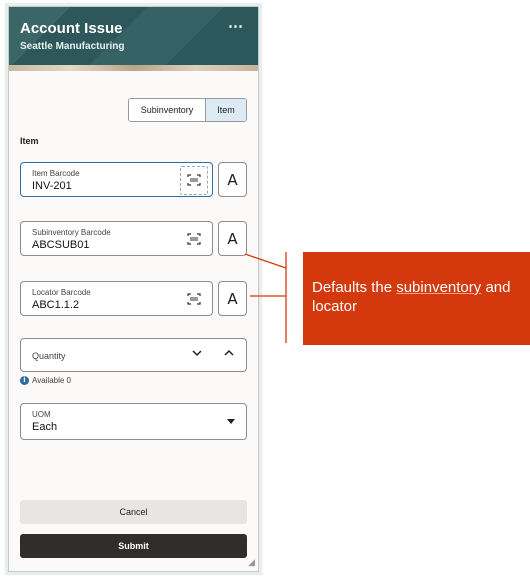 The width and height of the screenshot is (530, 576). I want to click on callout-text-start: Defaults the, so click(354, 287).